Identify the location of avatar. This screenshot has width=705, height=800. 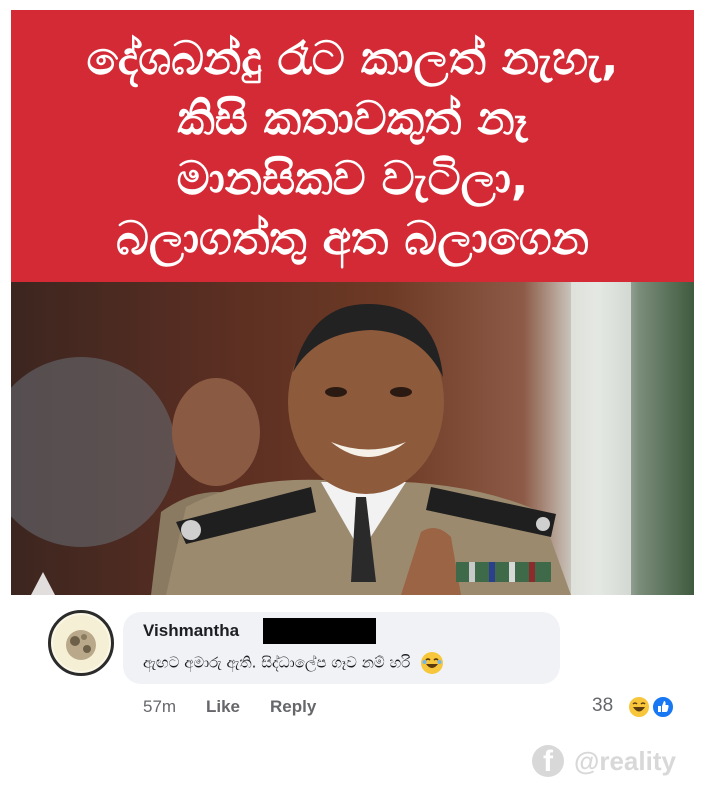
(81, 643).